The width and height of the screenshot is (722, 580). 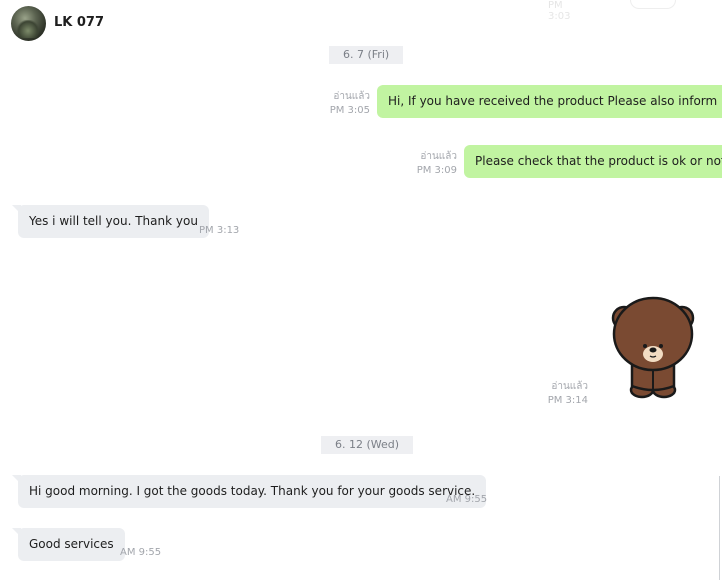 What do you see at coordinates (719, 528) in the screenshot?
I see `scrollbar-edge` at bounding box center [719, 528].